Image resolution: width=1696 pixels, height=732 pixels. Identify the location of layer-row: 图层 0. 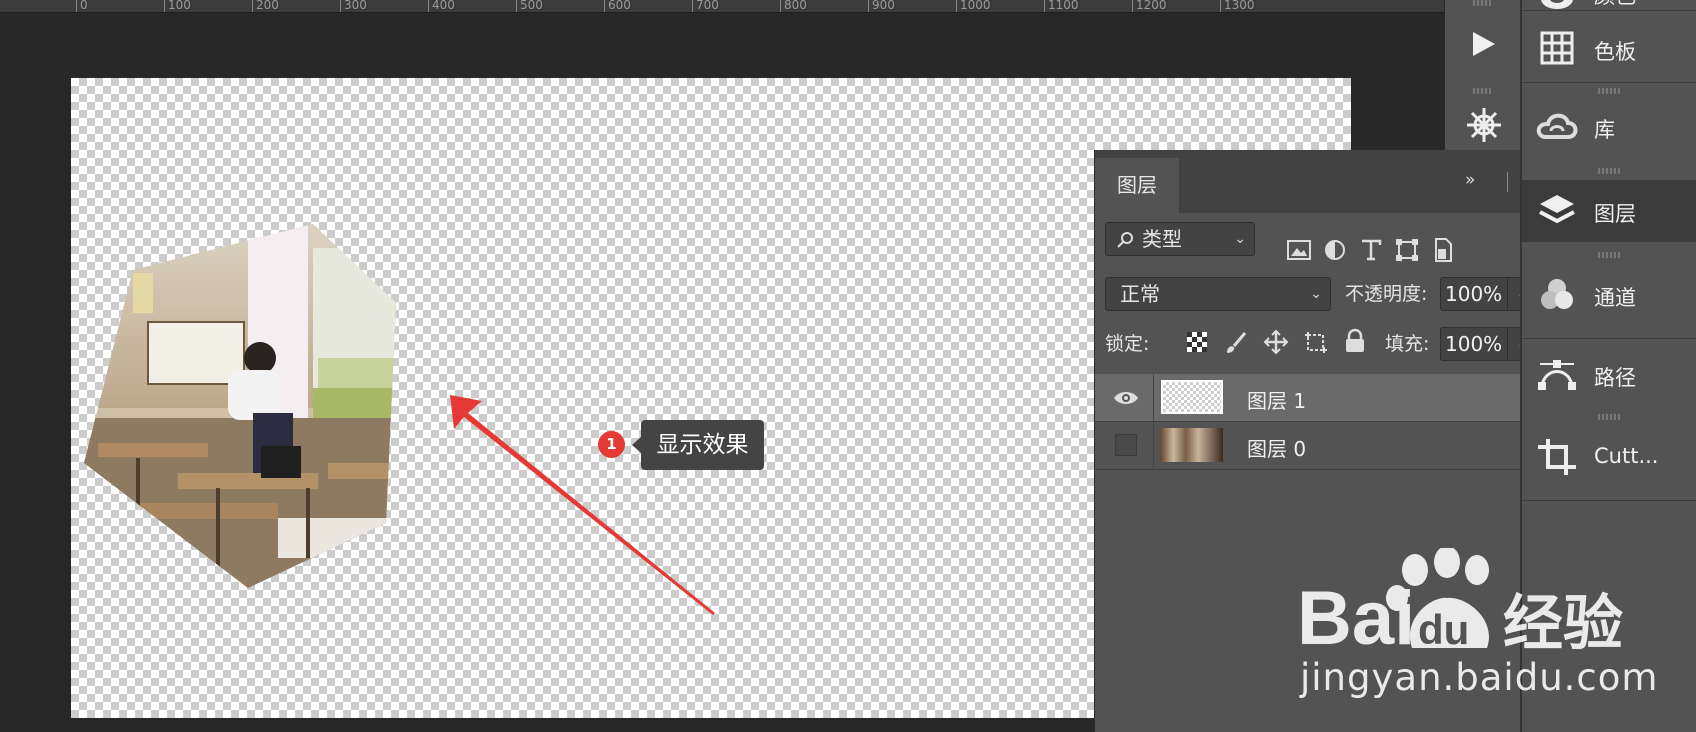
(1311, 446).